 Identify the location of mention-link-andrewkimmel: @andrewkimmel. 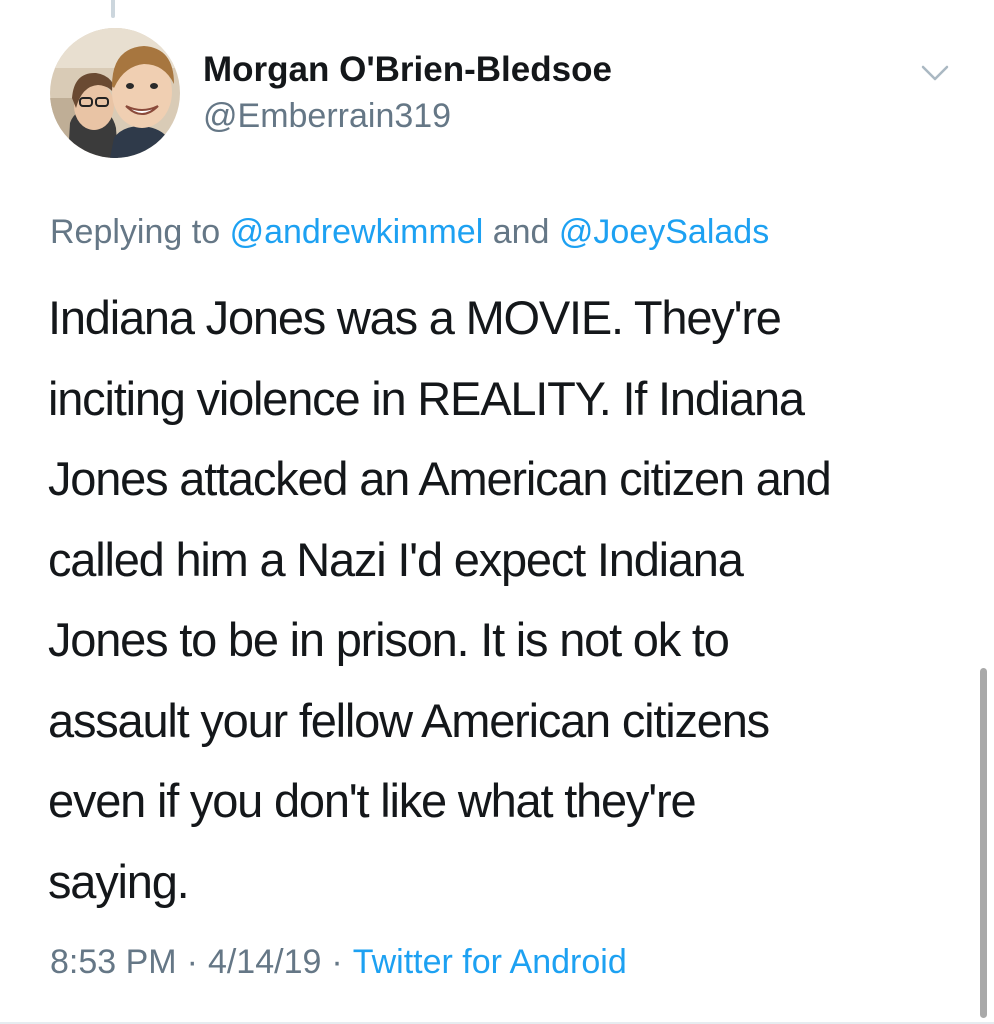
(357, 232).